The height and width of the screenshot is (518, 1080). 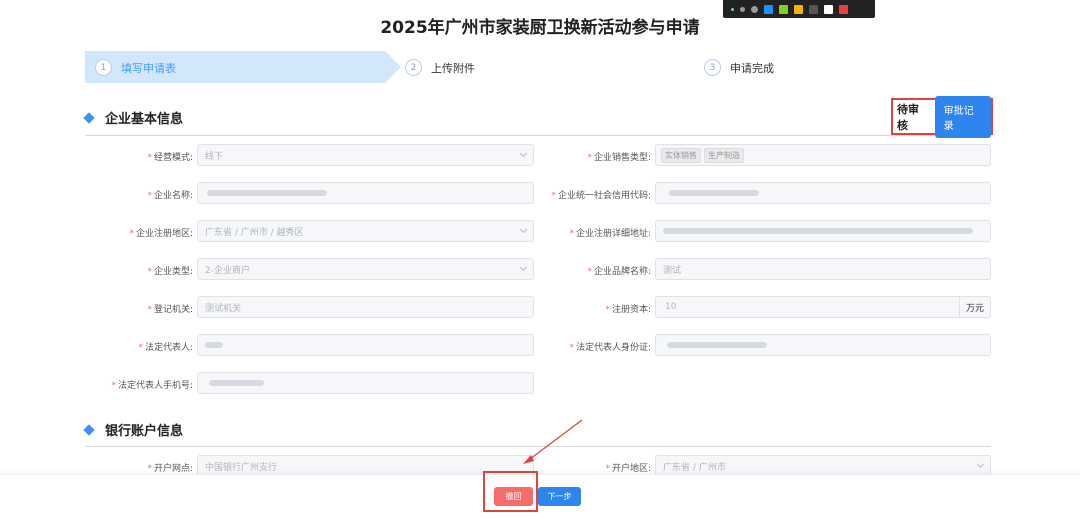 I want to click on annotation-arrow, so click(x=553, y=441).